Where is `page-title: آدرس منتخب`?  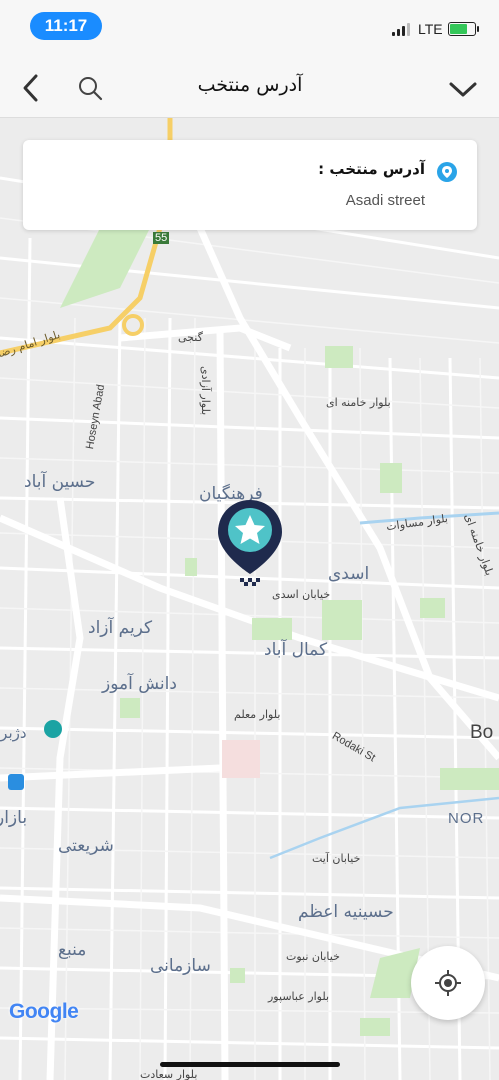
page-title: آدرس منتخب is located at coordinates (250, 85).